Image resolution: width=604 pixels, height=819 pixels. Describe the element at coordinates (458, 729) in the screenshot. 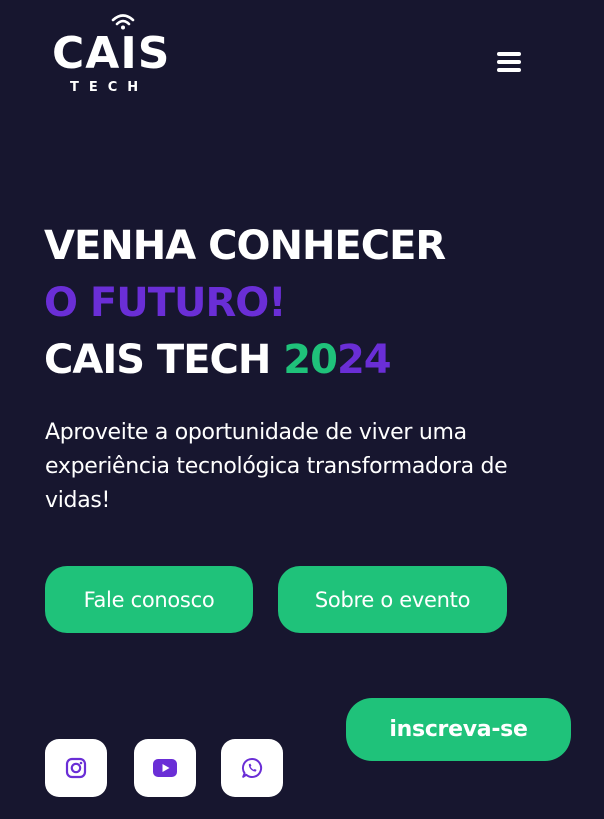

I see `signup-button: inscreva-se` at that location.